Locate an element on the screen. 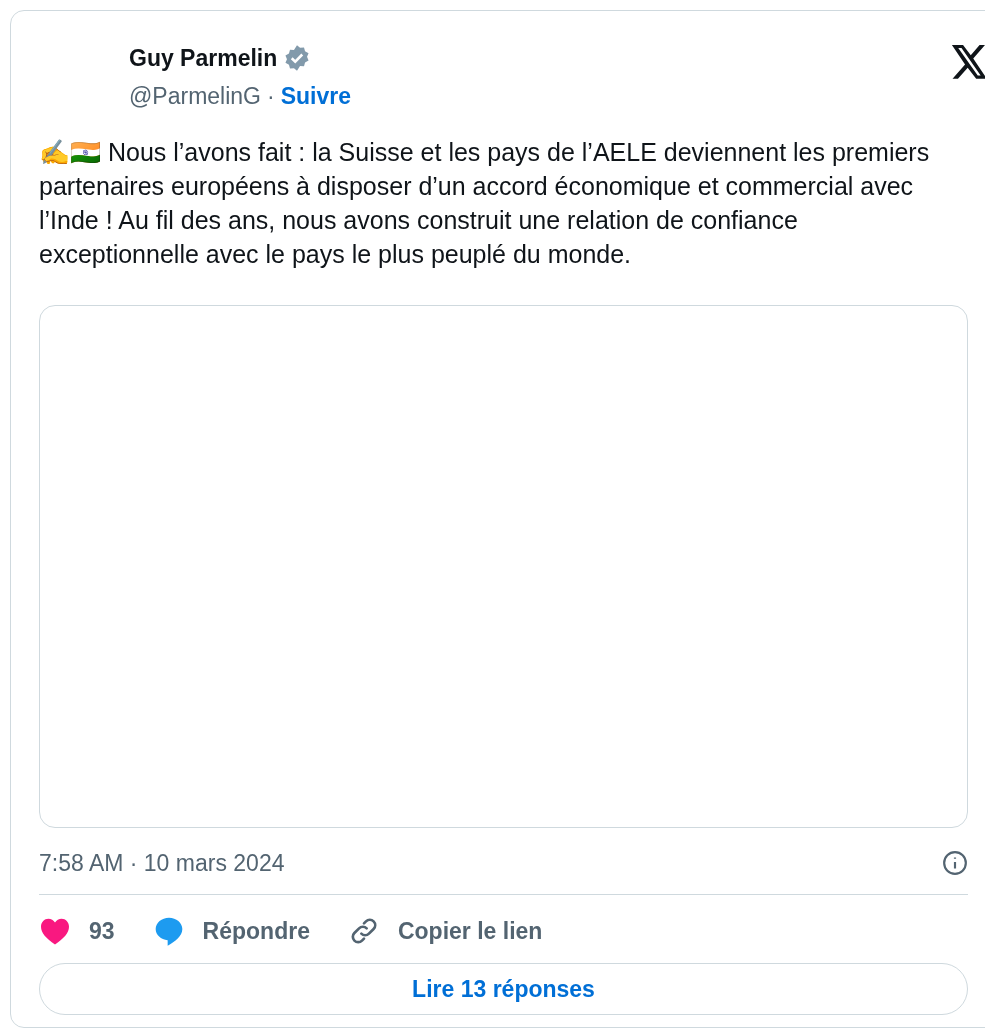  timestamp: 7:58 AM · 10 mars 2024 is located at coordinates (162, 863).